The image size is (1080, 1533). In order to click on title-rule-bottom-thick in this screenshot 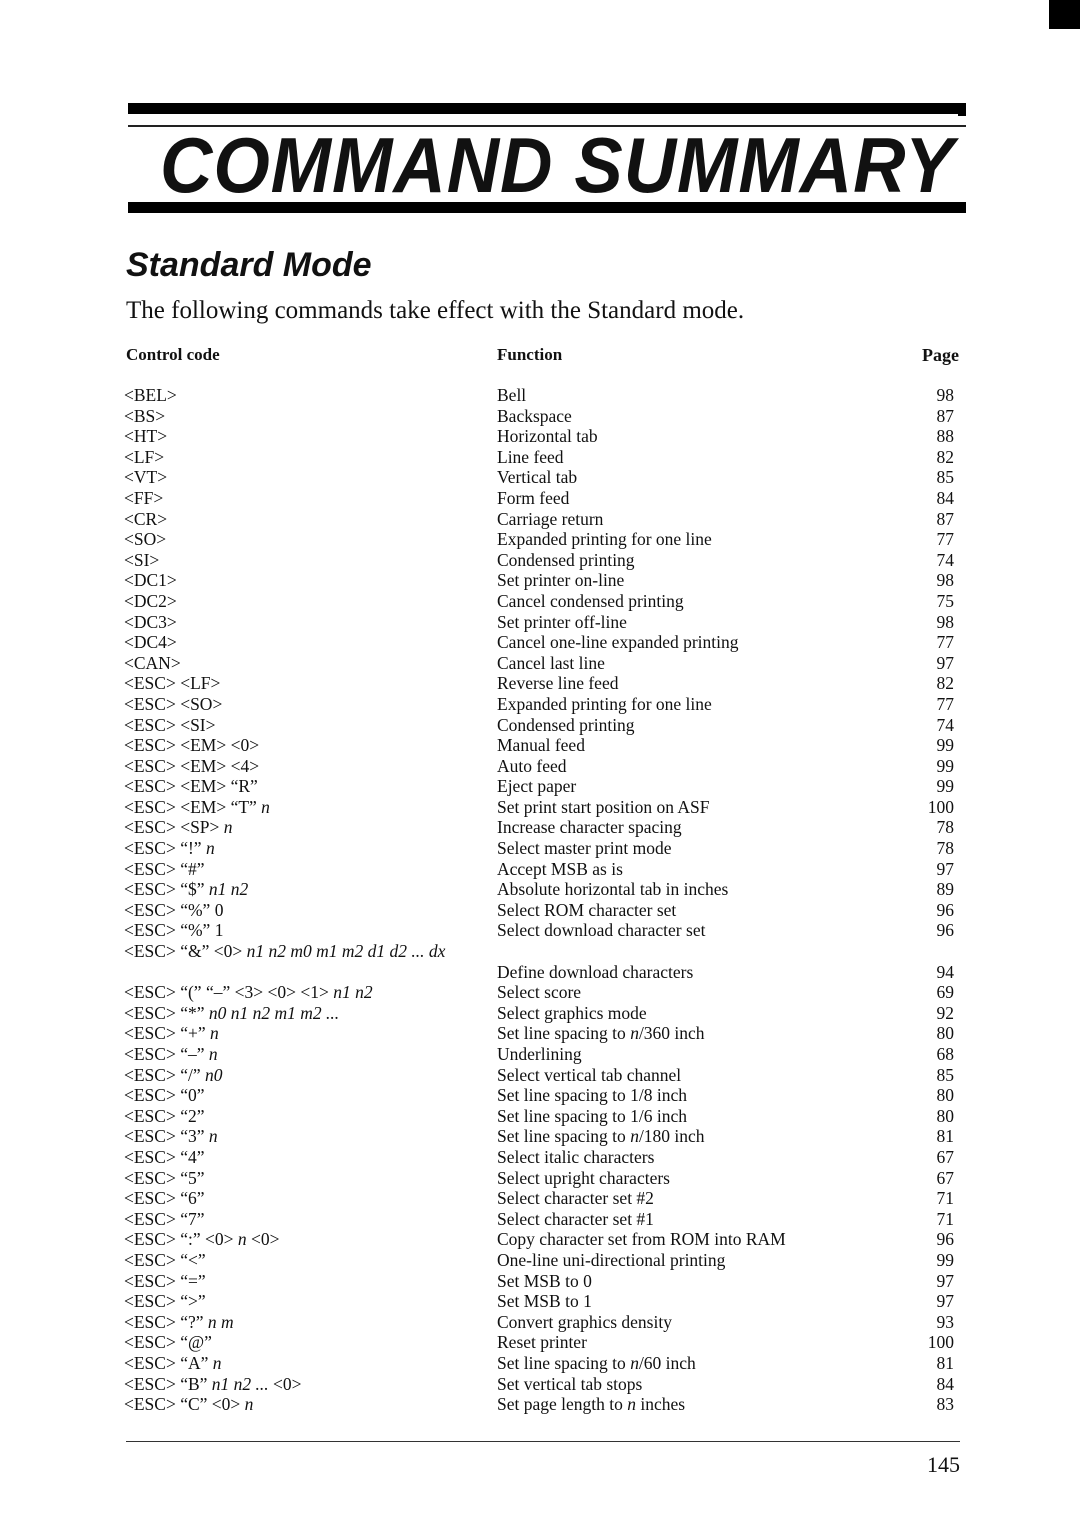, I will do `click(547, 207)`.